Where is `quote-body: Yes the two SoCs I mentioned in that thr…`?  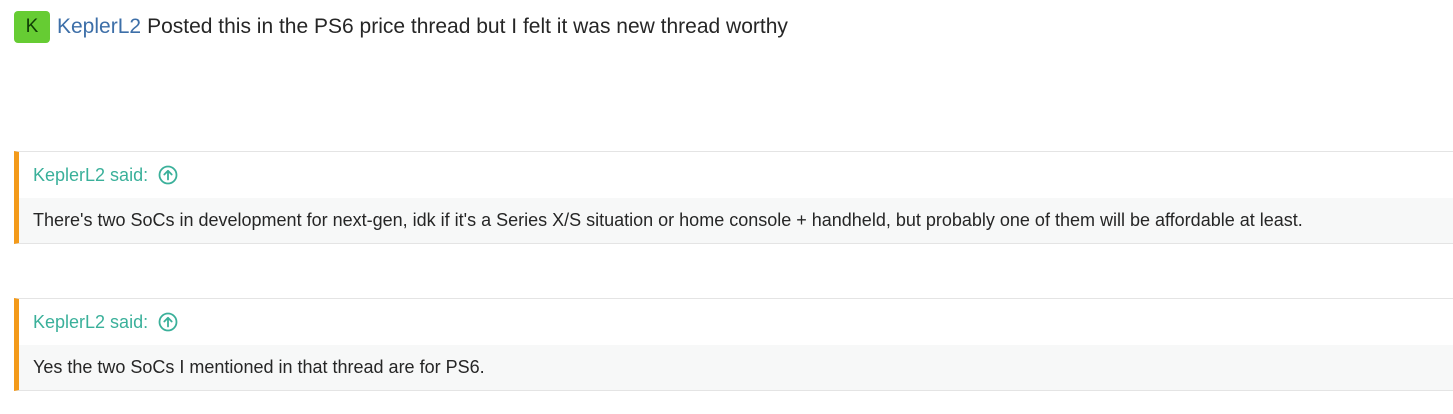
quote-body: Yes the two SoCs I mentioned in that thr… is located at coordinates (736, 367).